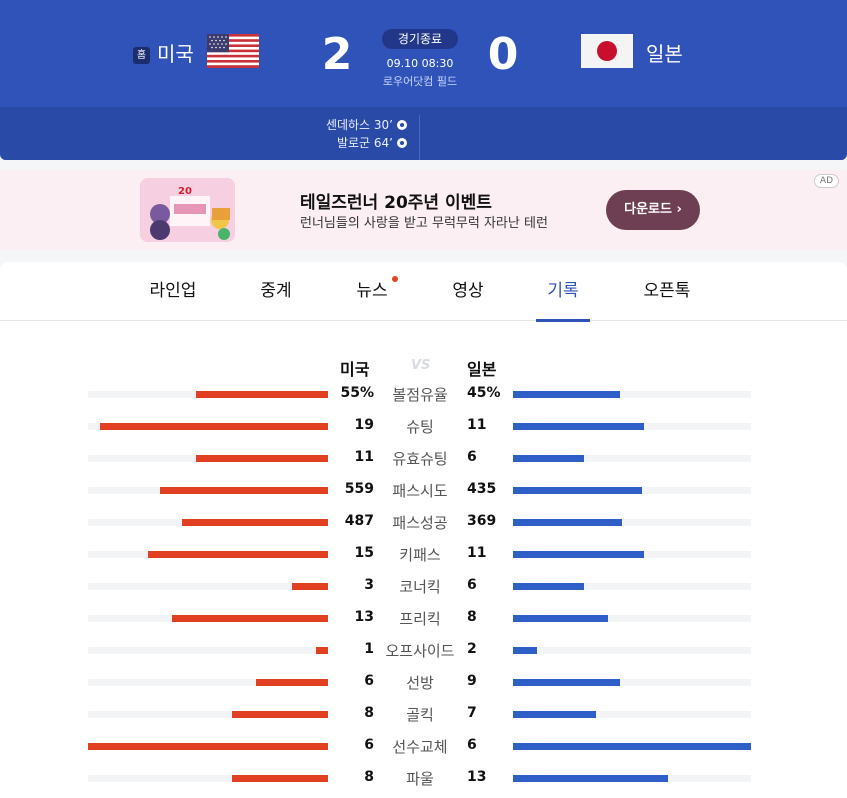  I want to click on away-stat-value: 435, so click(482, 489).